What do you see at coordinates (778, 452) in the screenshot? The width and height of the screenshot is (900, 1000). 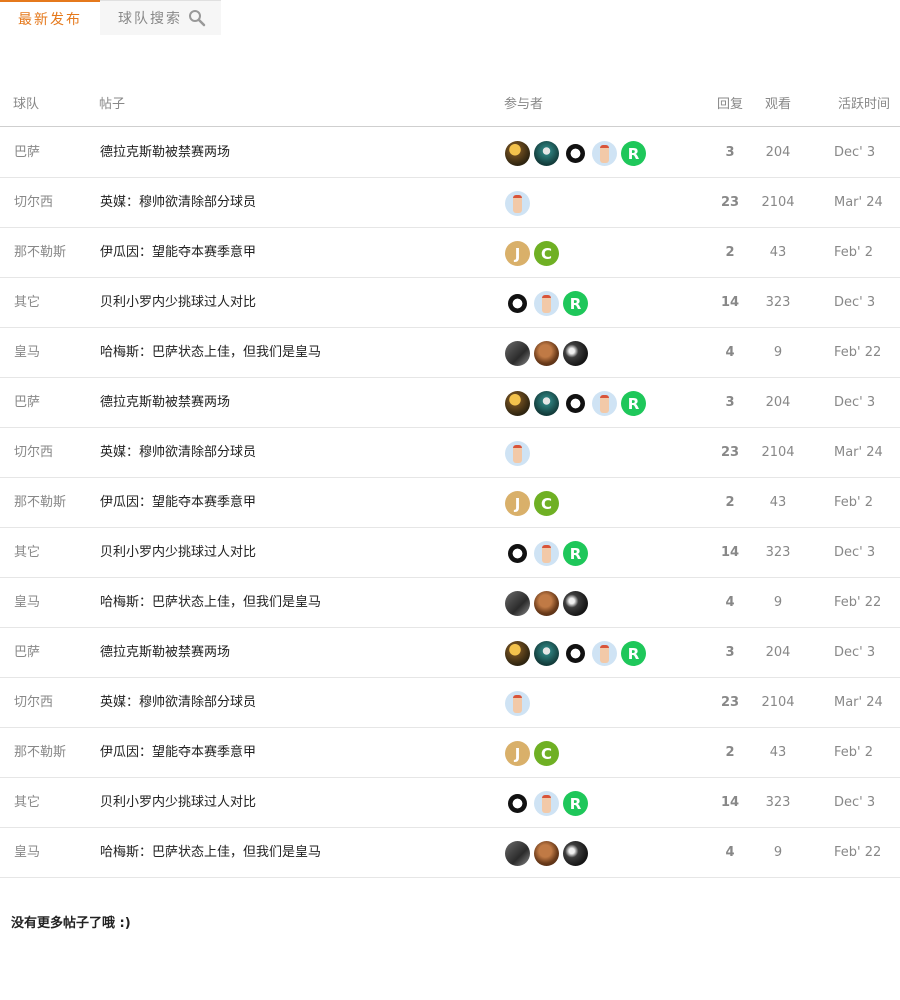 I see `view-count: 2104` at bounding box center [778, 452].